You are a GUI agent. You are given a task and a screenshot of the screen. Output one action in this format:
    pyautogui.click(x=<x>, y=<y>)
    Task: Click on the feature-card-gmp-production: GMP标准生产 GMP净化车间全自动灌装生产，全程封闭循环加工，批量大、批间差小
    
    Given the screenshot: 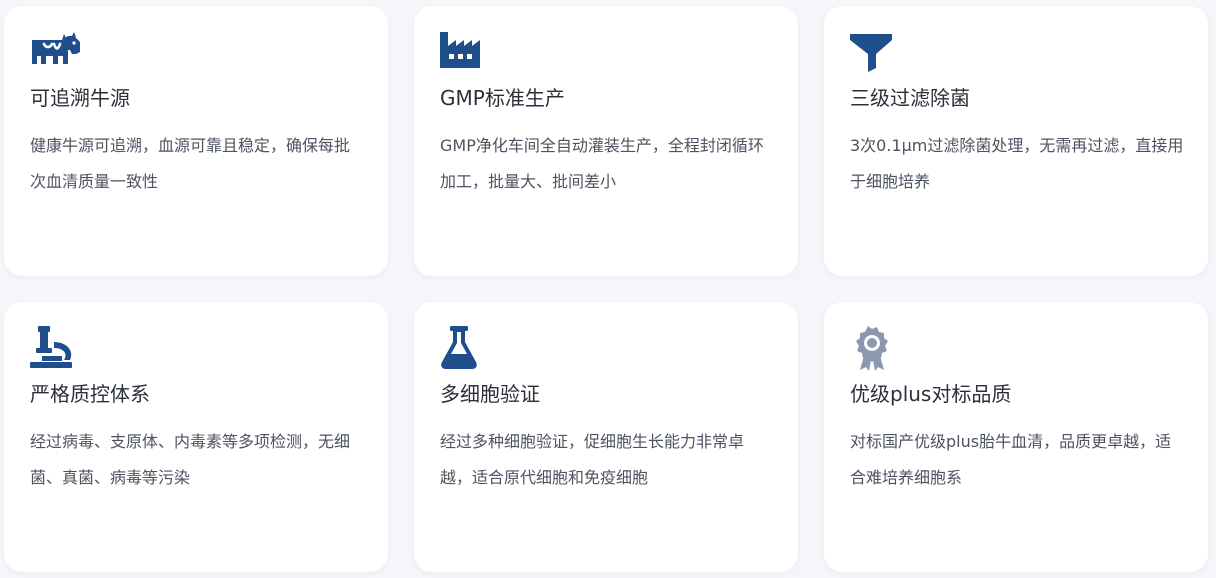 What is the action you would take?
    pyautogui.click(x=606, y=141)
    